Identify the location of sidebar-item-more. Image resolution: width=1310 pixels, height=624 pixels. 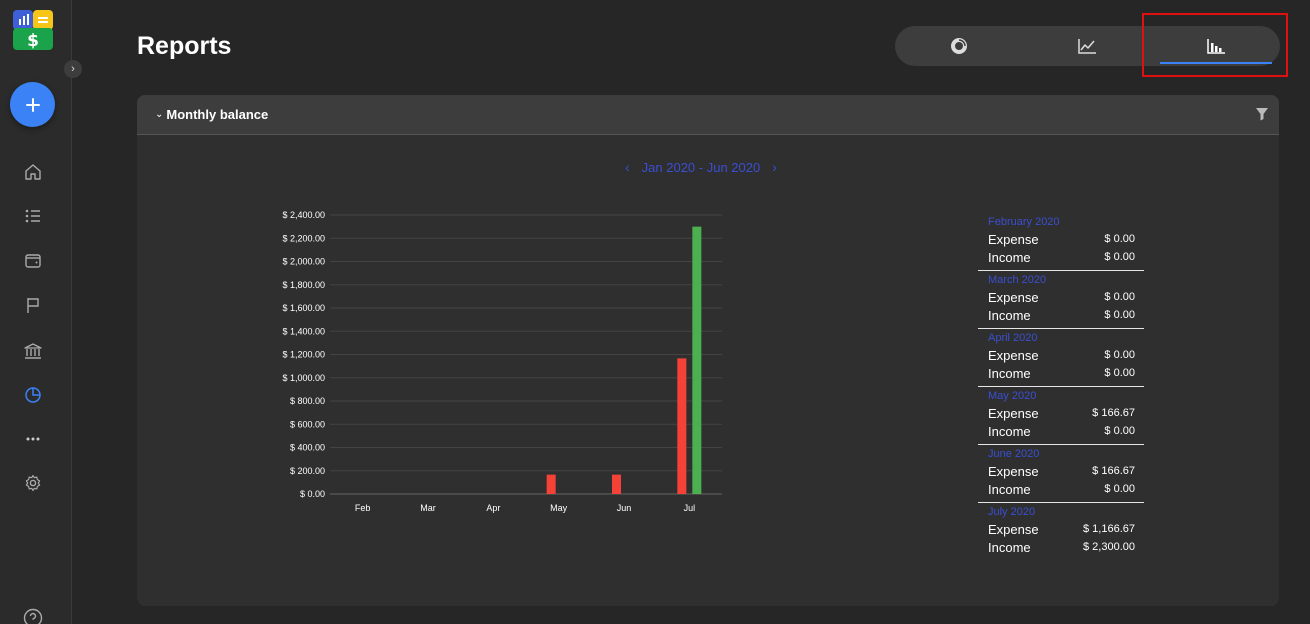
(33, 439).